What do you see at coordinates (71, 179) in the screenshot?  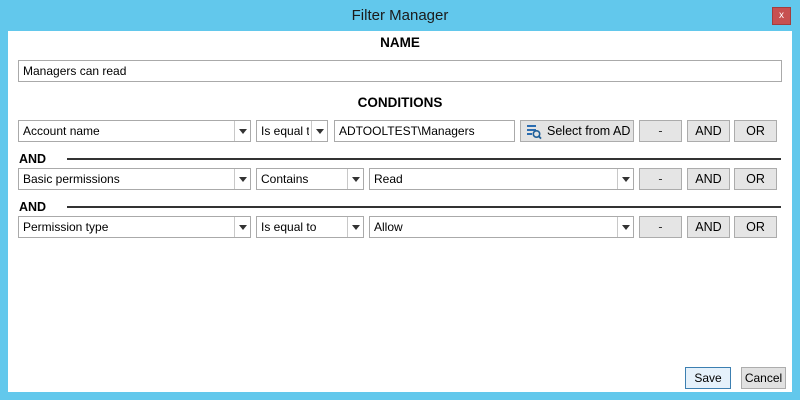 I see `condition-2-field-value: Basic permissions` at bounding box center [71, 179].